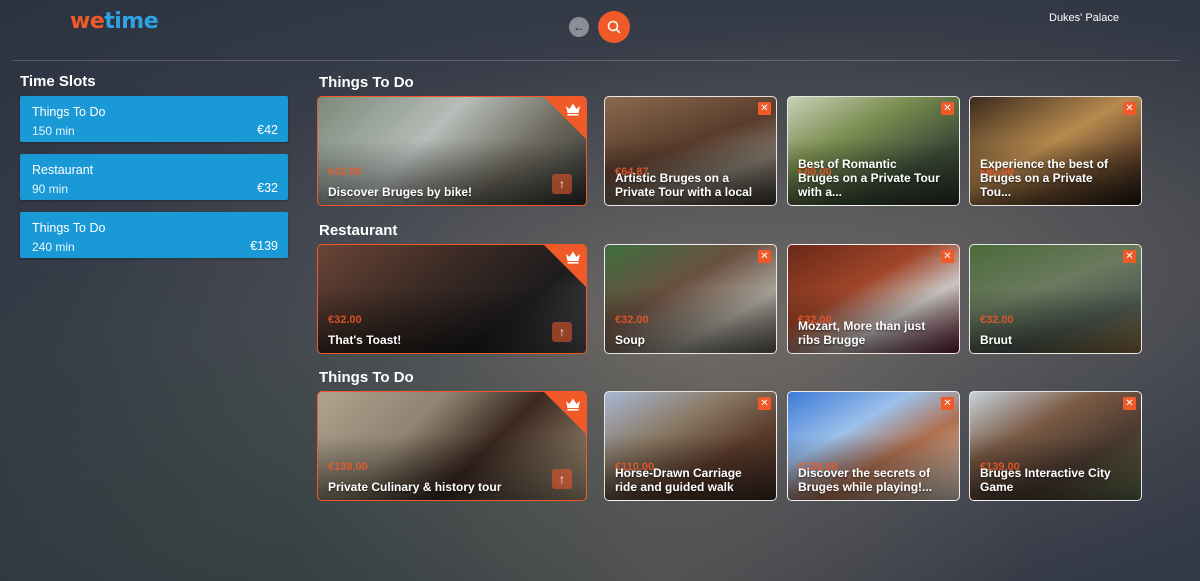 The height and width of the screenshot is (581, 1200). What do you see at coordinates (58, 81) in the screenshot?
I see `sidebar-title: Time Slots` at bounding box center [58, 81].